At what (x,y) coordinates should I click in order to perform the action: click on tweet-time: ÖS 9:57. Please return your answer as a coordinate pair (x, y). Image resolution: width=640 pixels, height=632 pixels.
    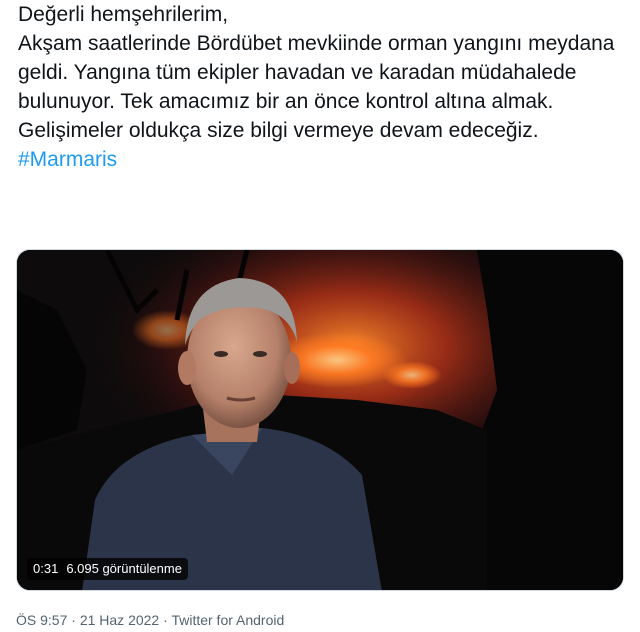
    Looking at the image, I should click on (41, 620).